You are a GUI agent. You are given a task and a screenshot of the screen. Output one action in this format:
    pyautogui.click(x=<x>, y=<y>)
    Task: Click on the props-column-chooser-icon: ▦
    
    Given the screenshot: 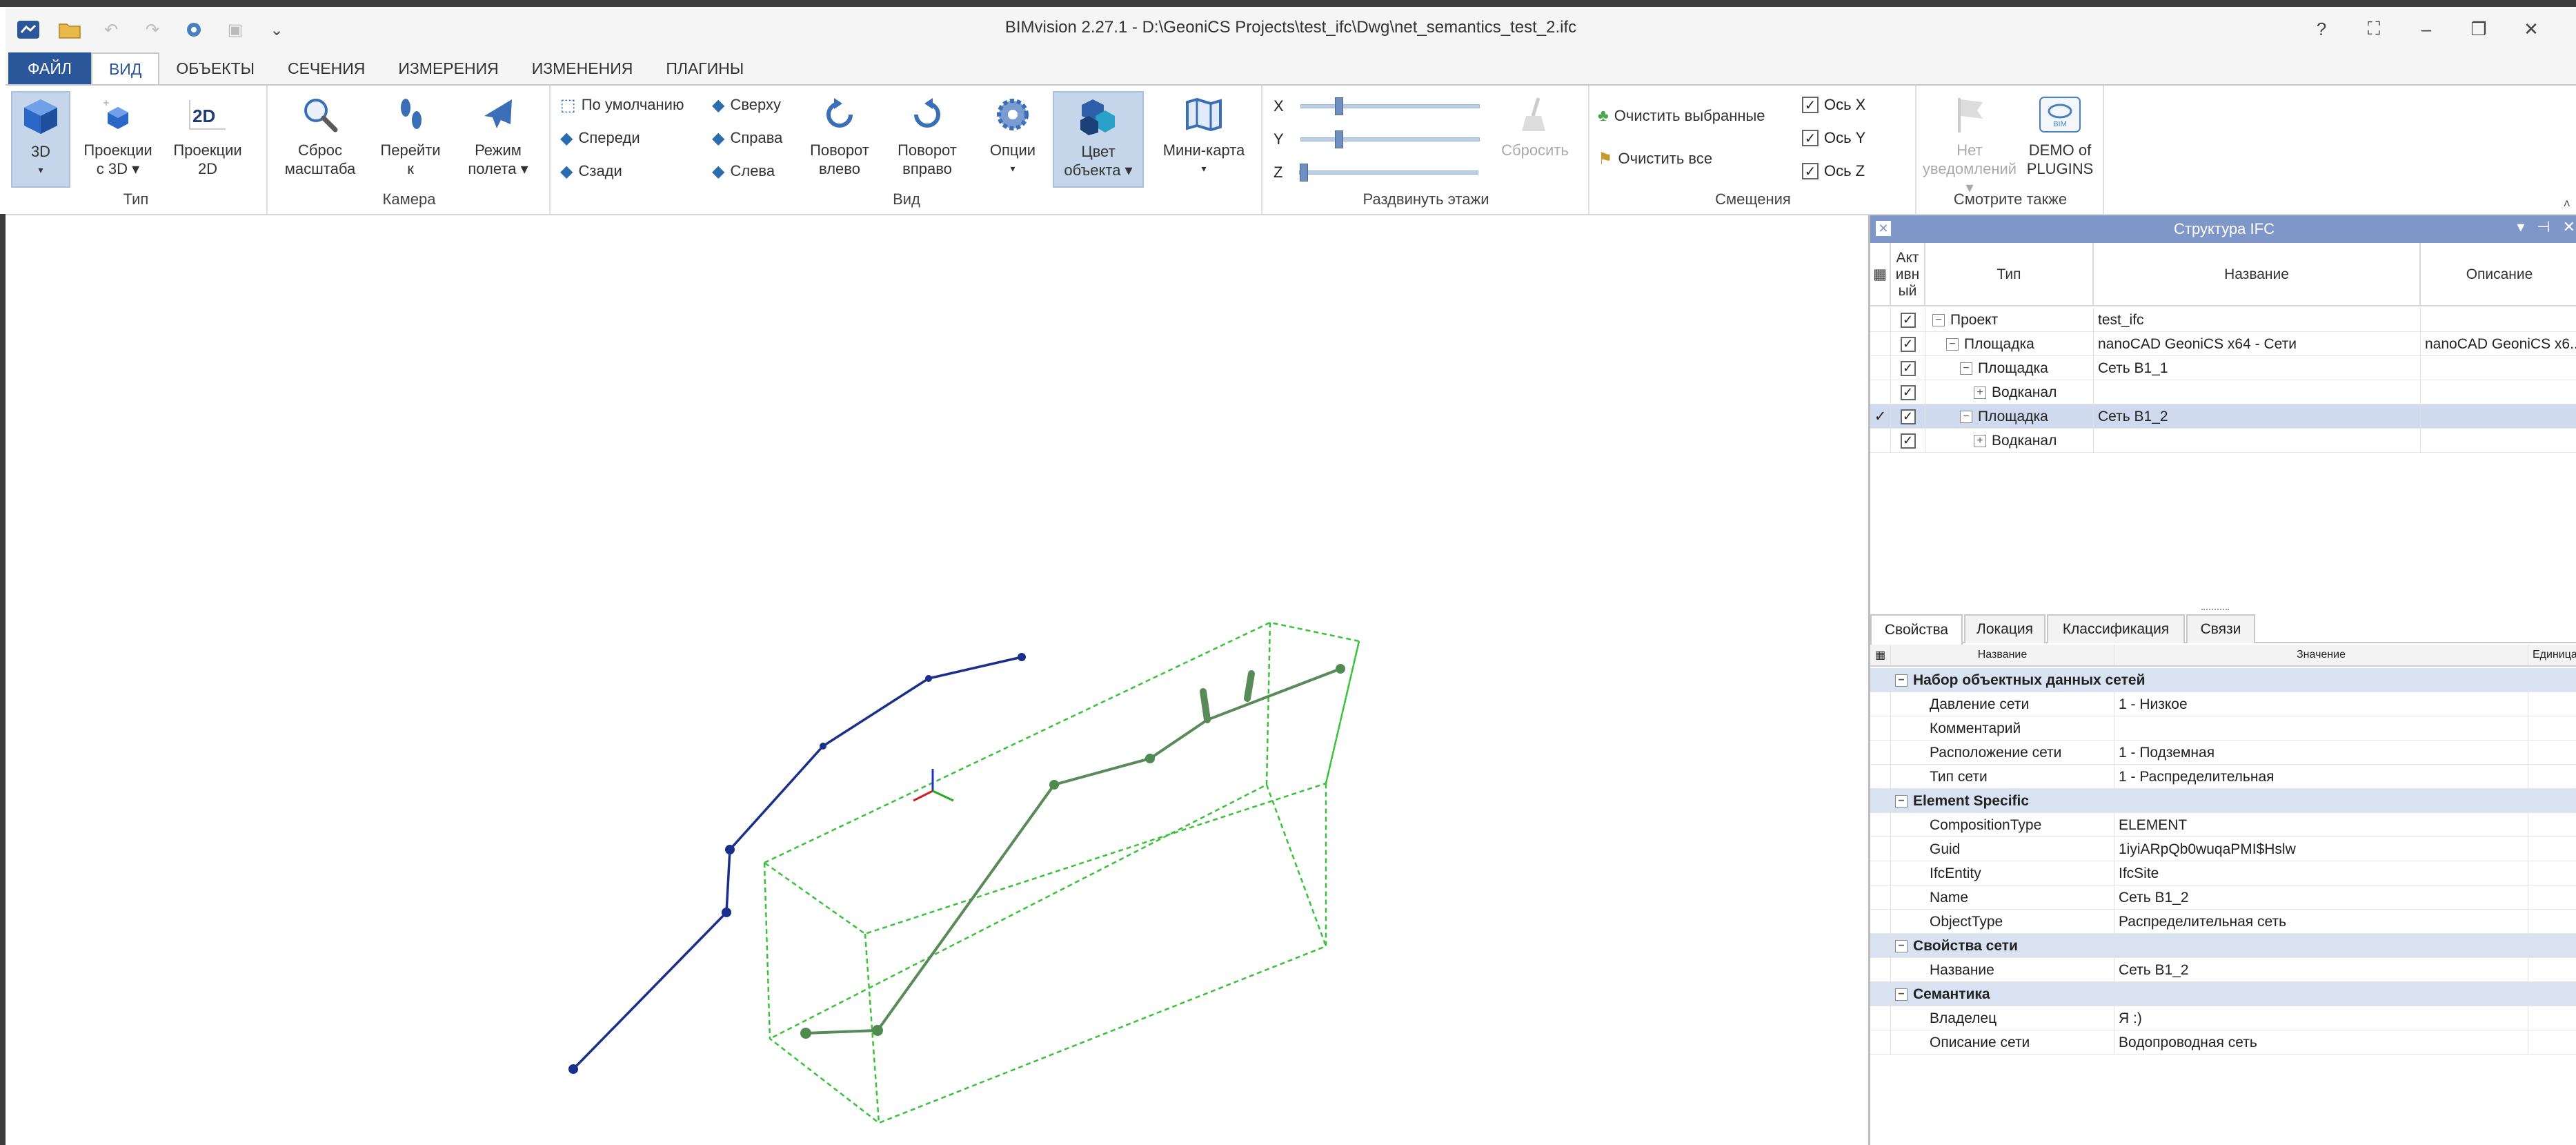 What is the action you would take?
    pyautogui.click(x=1880, y=655)
    